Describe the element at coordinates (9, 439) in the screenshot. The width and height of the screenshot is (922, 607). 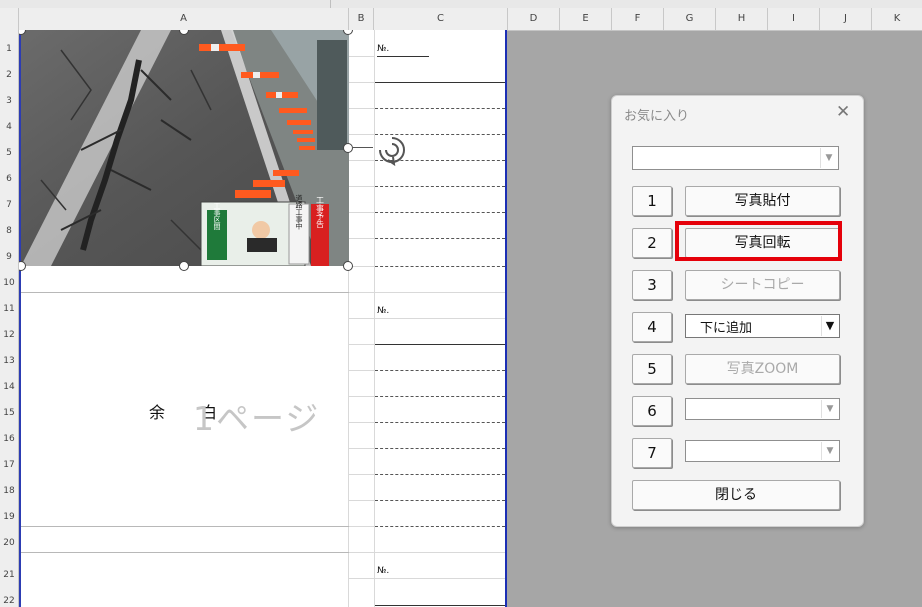
I see `row-header: 16` at that location.